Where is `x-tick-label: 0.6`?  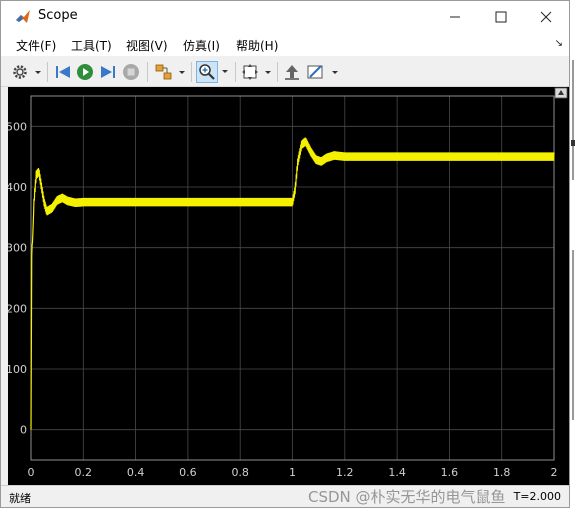
x-tick-label: 0.6 is located at coordinates (188, 472).